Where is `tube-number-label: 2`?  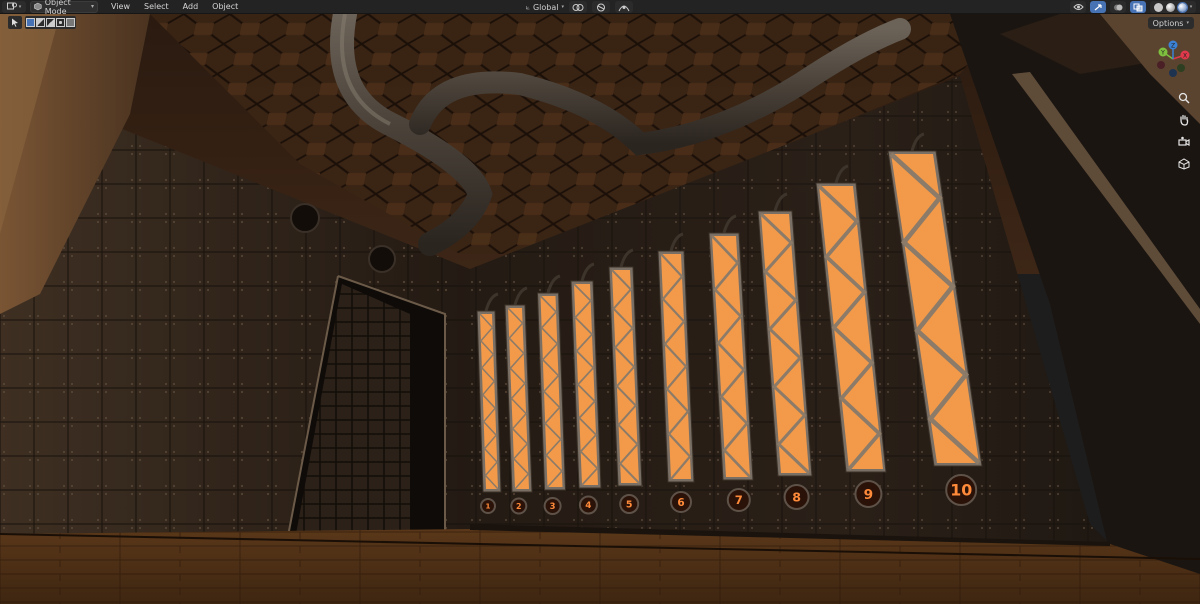
tube-number-label: 2 is located at coordinates (519, 506).